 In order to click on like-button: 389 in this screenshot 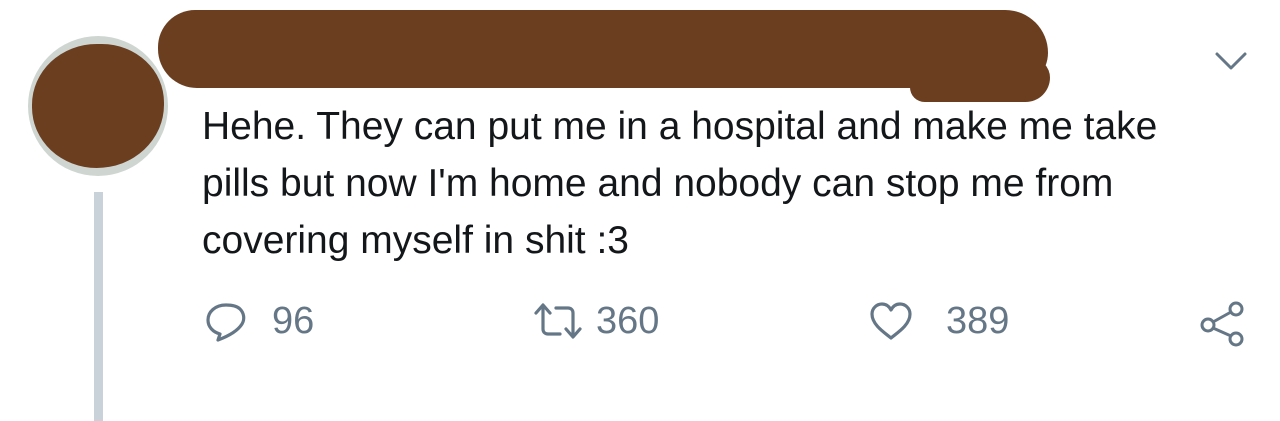, I will do `click(938, 321)`.